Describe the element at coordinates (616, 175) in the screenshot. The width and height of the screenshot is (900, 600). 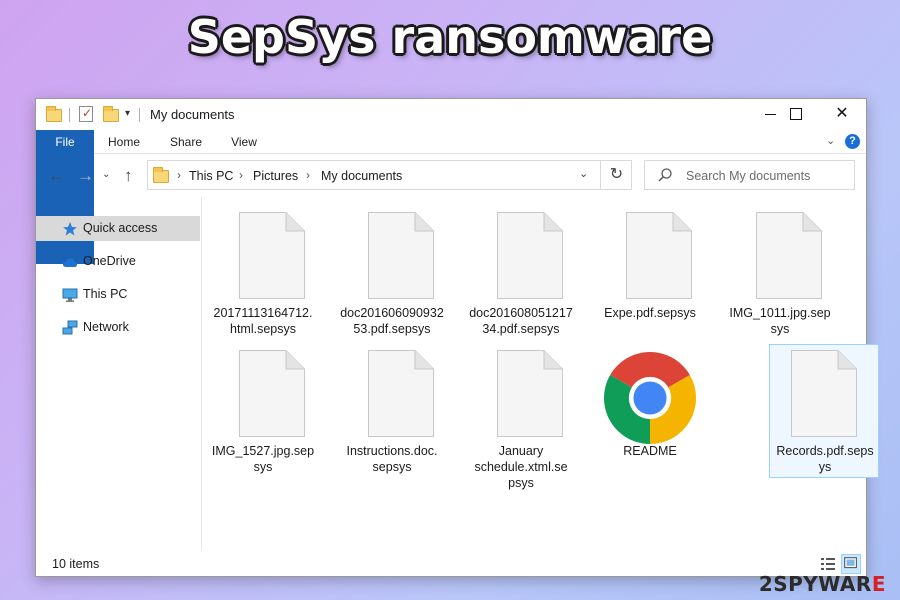
I see `refresh-button: ↻` at that location.